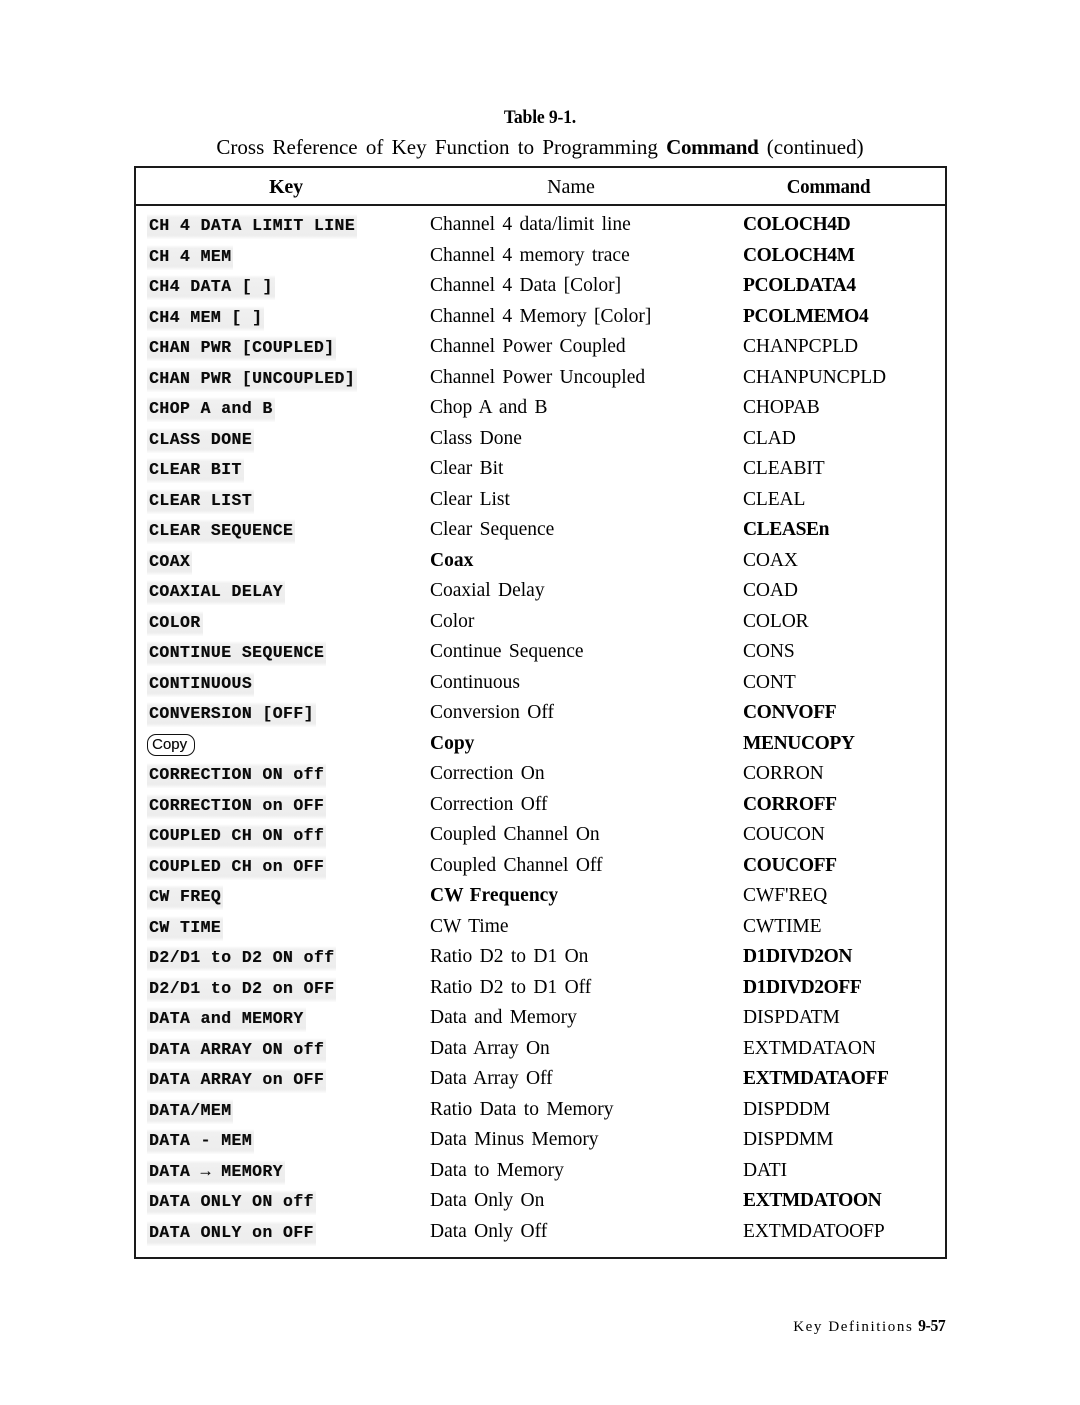  What do you see at coordinates (530, 224) in the screenshot?
I see `key-function-name: Channel 4 data/limit line` at bounding box center [530, 224].